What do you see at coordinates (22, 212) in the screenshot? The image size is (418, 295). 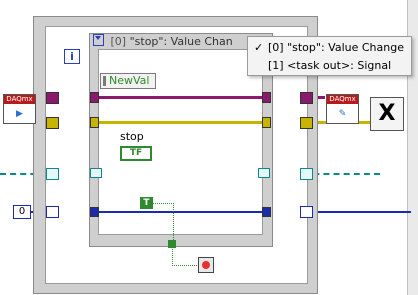 I see `numeric-constant: 0` at bounding box center [22, 212].